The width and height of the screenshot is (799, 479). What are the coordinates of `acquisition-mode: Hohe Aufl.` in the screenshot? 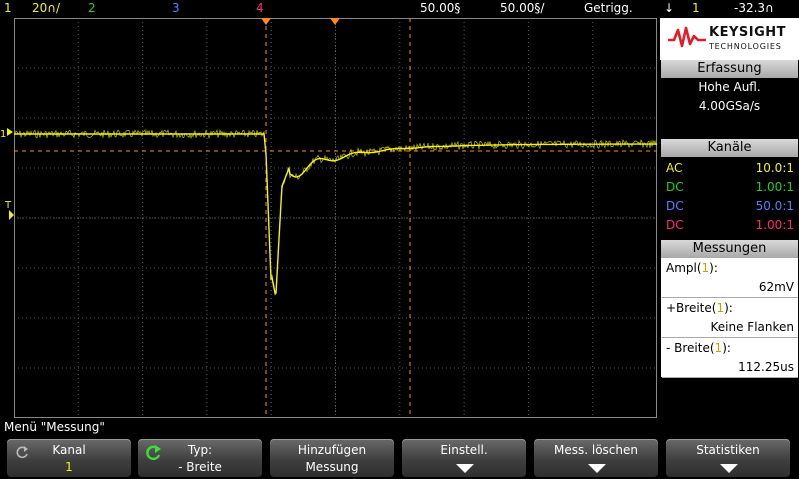 It's located at (729, 87).